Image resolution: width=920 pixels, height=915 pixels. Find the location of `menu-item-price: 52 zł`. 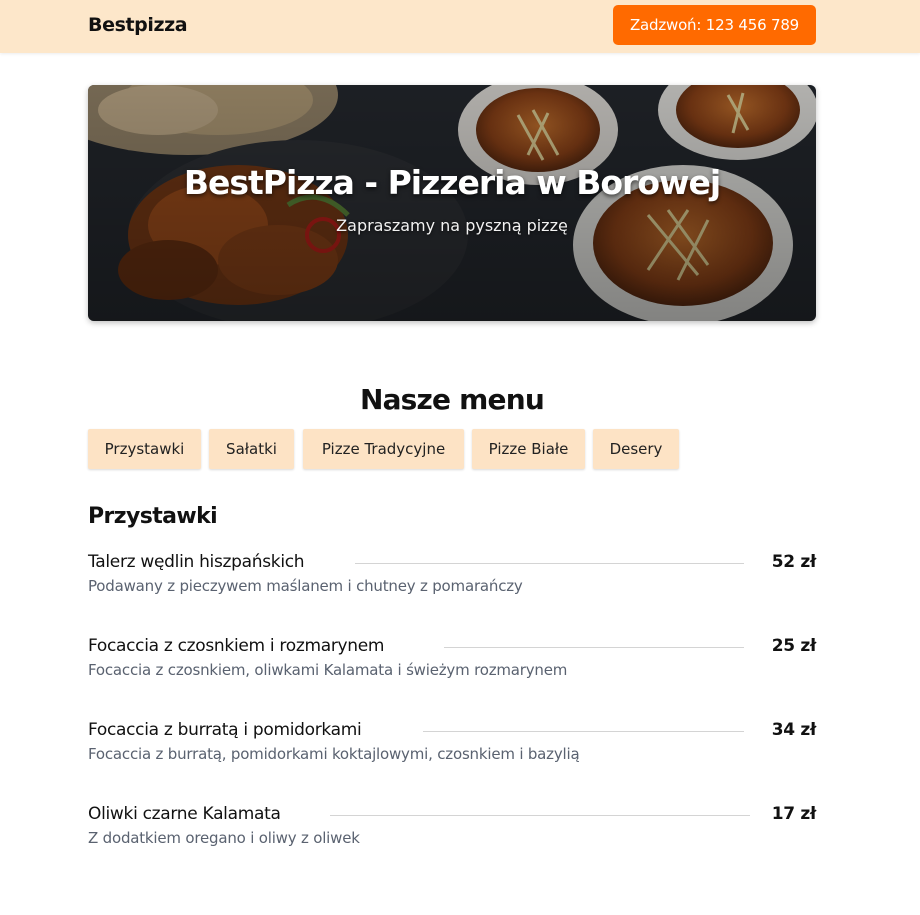

menu-item-price: 52 zł is located at coordinates (794, 562).